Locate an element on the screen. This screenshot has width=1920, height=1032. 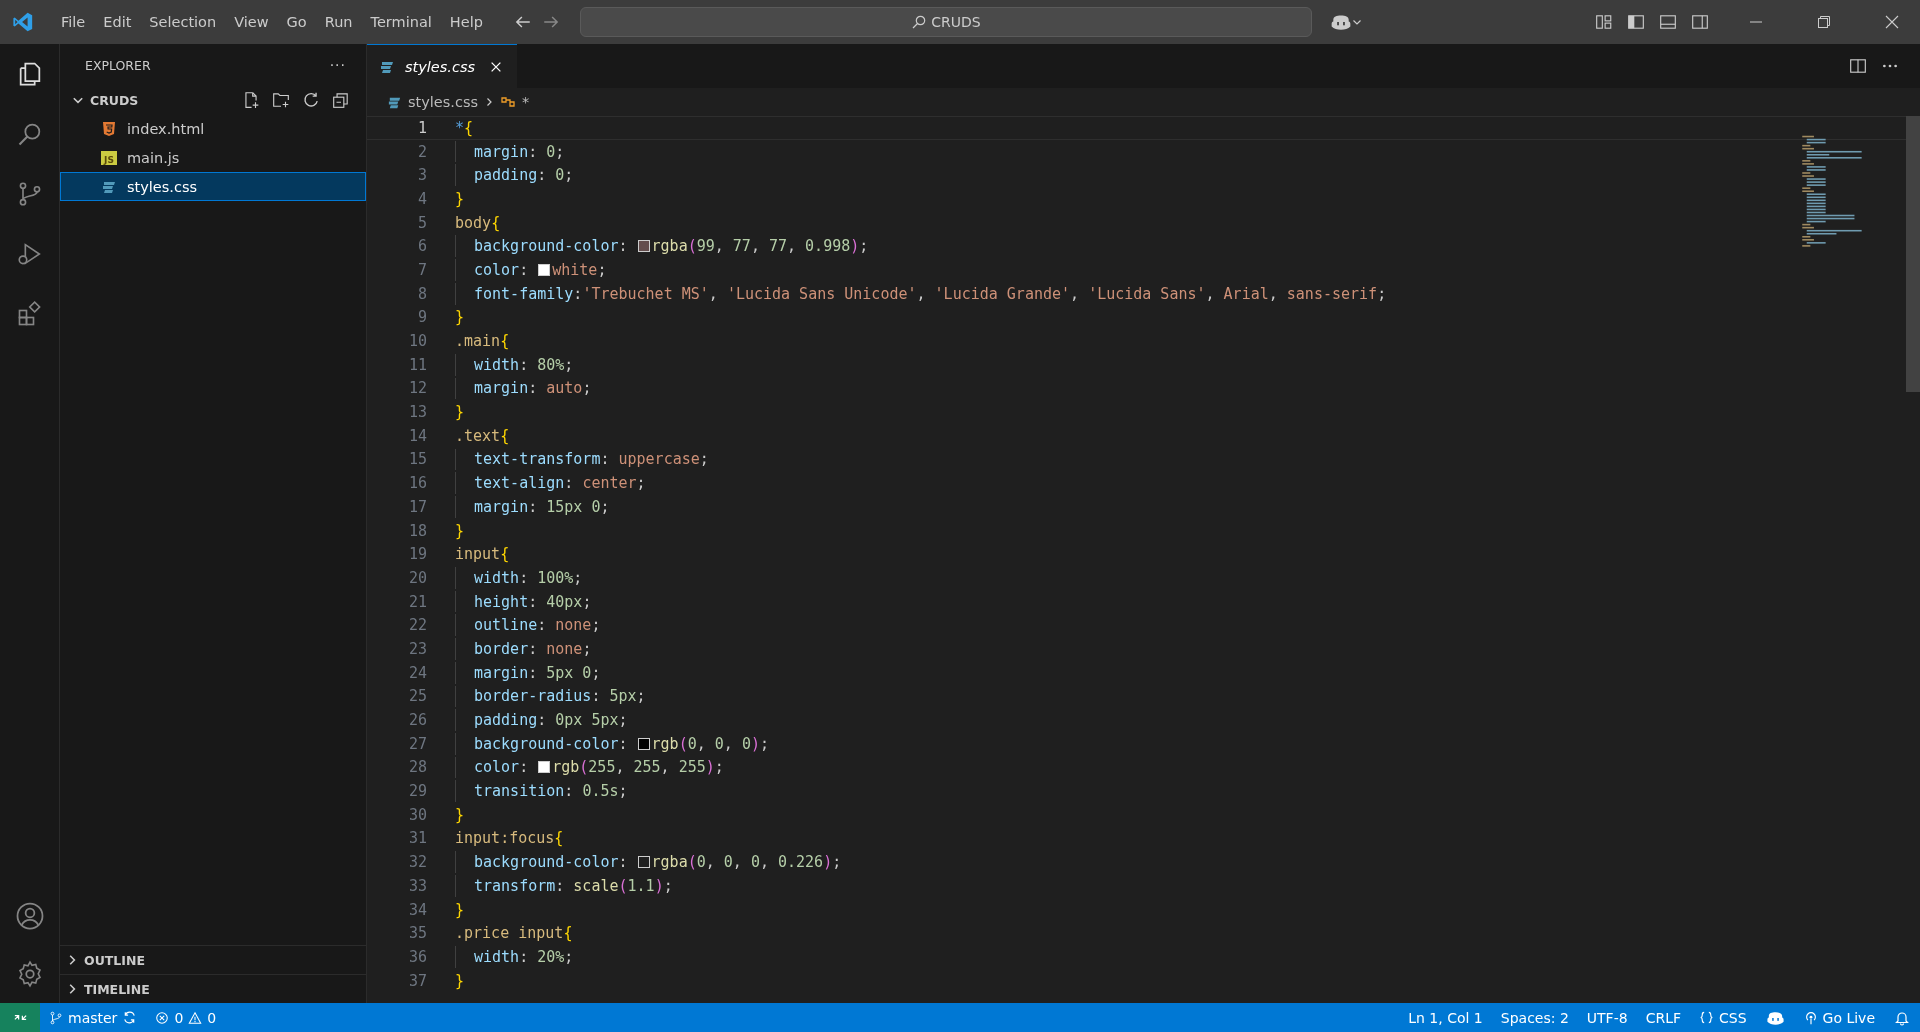
paren-text: ( is located at coordinates (623, 885).